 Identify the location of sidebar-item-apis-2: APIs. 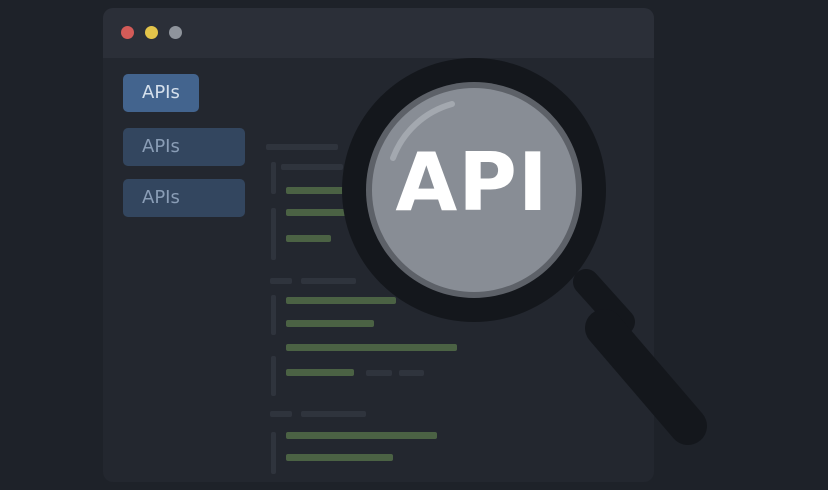
(184, 147).